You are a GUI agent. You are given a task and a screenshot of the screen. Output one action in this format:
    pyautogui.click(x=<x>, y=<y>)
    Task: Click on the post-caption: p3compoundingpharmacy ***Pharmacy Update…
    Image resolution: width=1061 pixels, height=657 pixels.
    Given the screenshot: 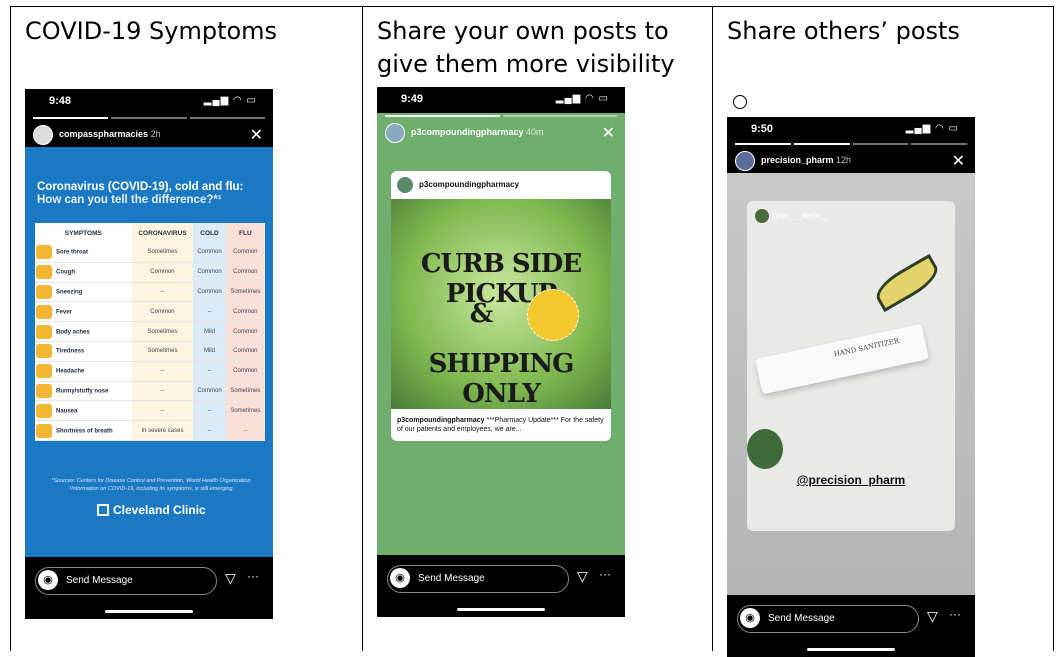 What is the action you would take?
    pyautogui.click(x=500, y=425)
    